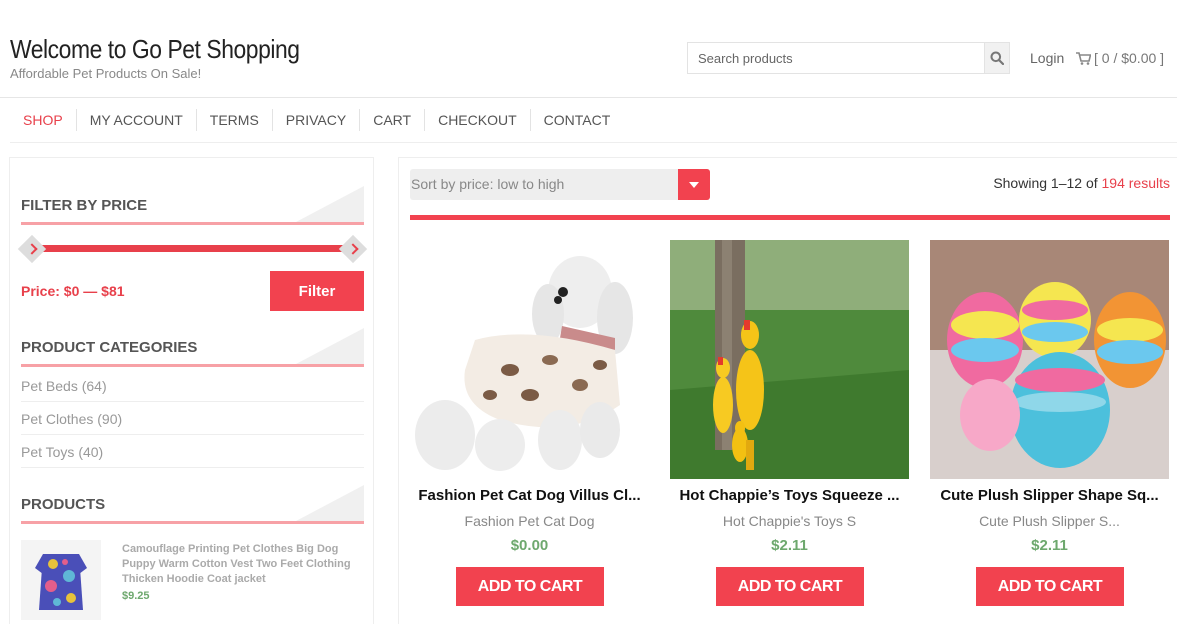 This screenshot has width=1177, height=624. I want to click on login-link: Login, so click(1047, 58).